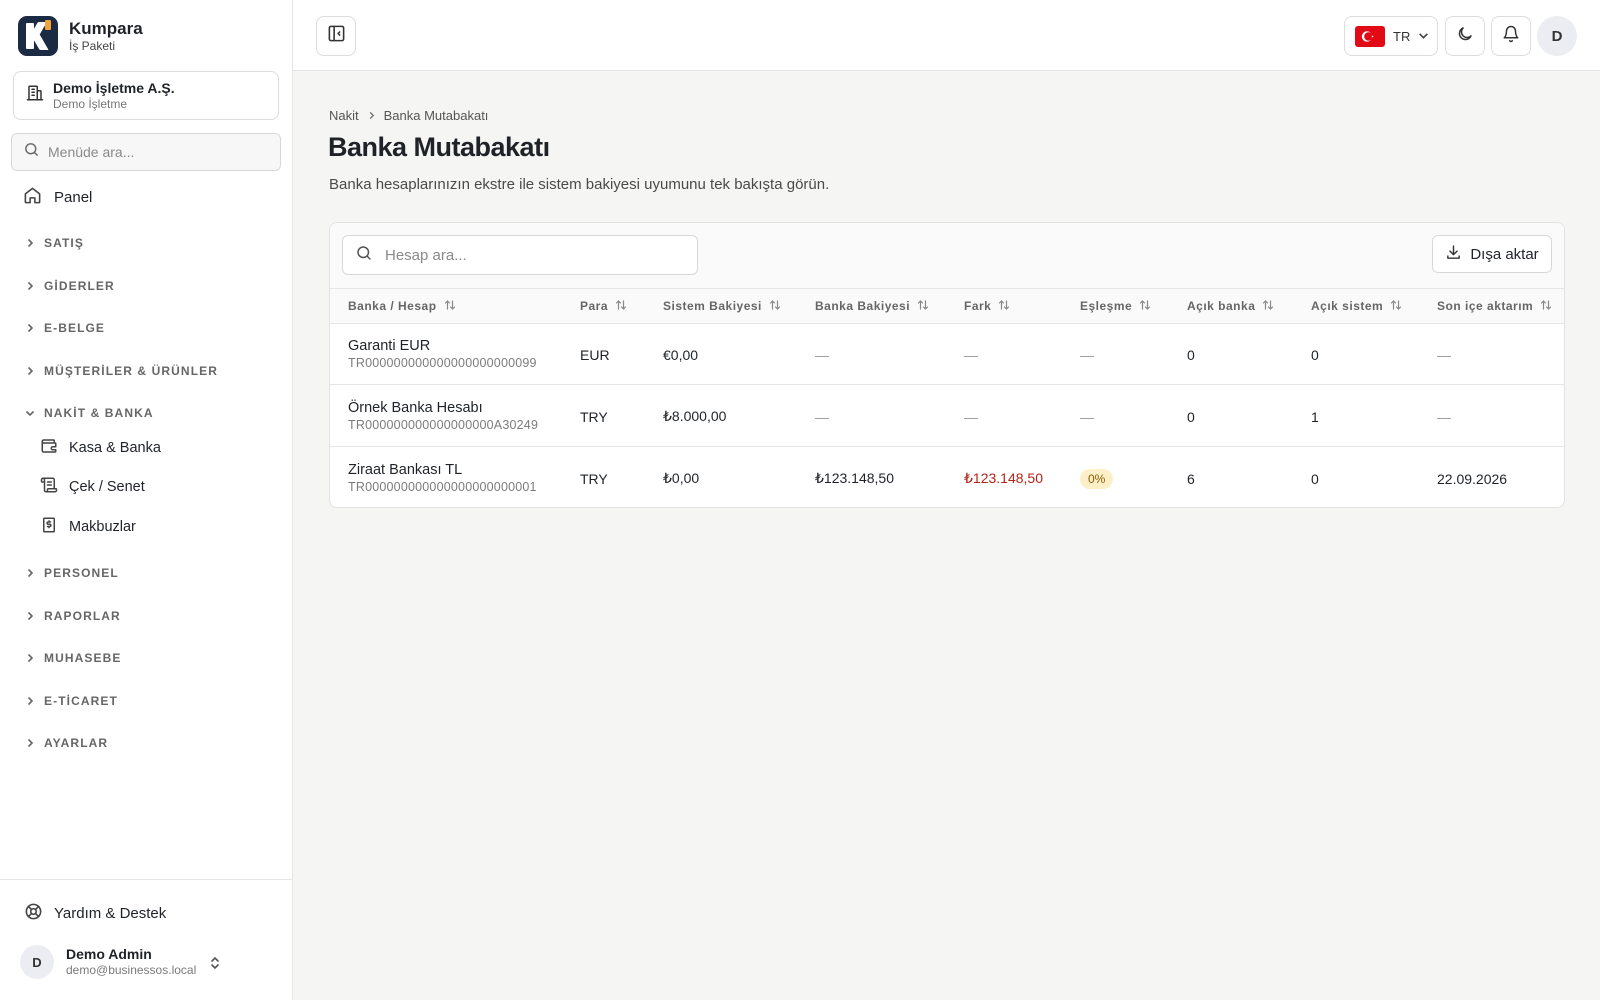 This screenshot has height=1000, width=1600. I want to click on brand-name: Kumpara, so click(106, 28).